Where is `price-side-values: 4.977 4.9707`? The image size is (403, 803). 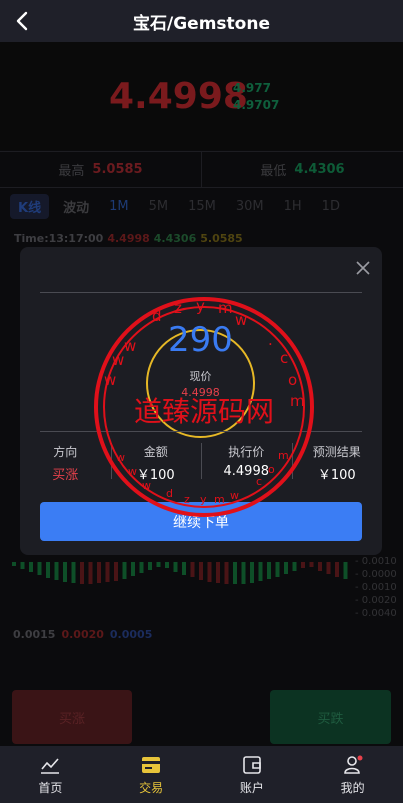
price-side-values: 4.977 4.9707 is located at coordinates (256, 96).